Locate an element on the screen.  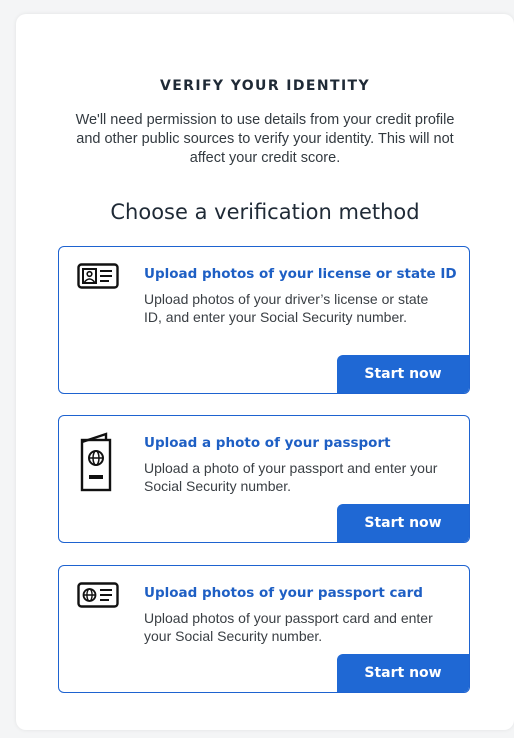
id-card-icon is located at coordinates (98, 278).